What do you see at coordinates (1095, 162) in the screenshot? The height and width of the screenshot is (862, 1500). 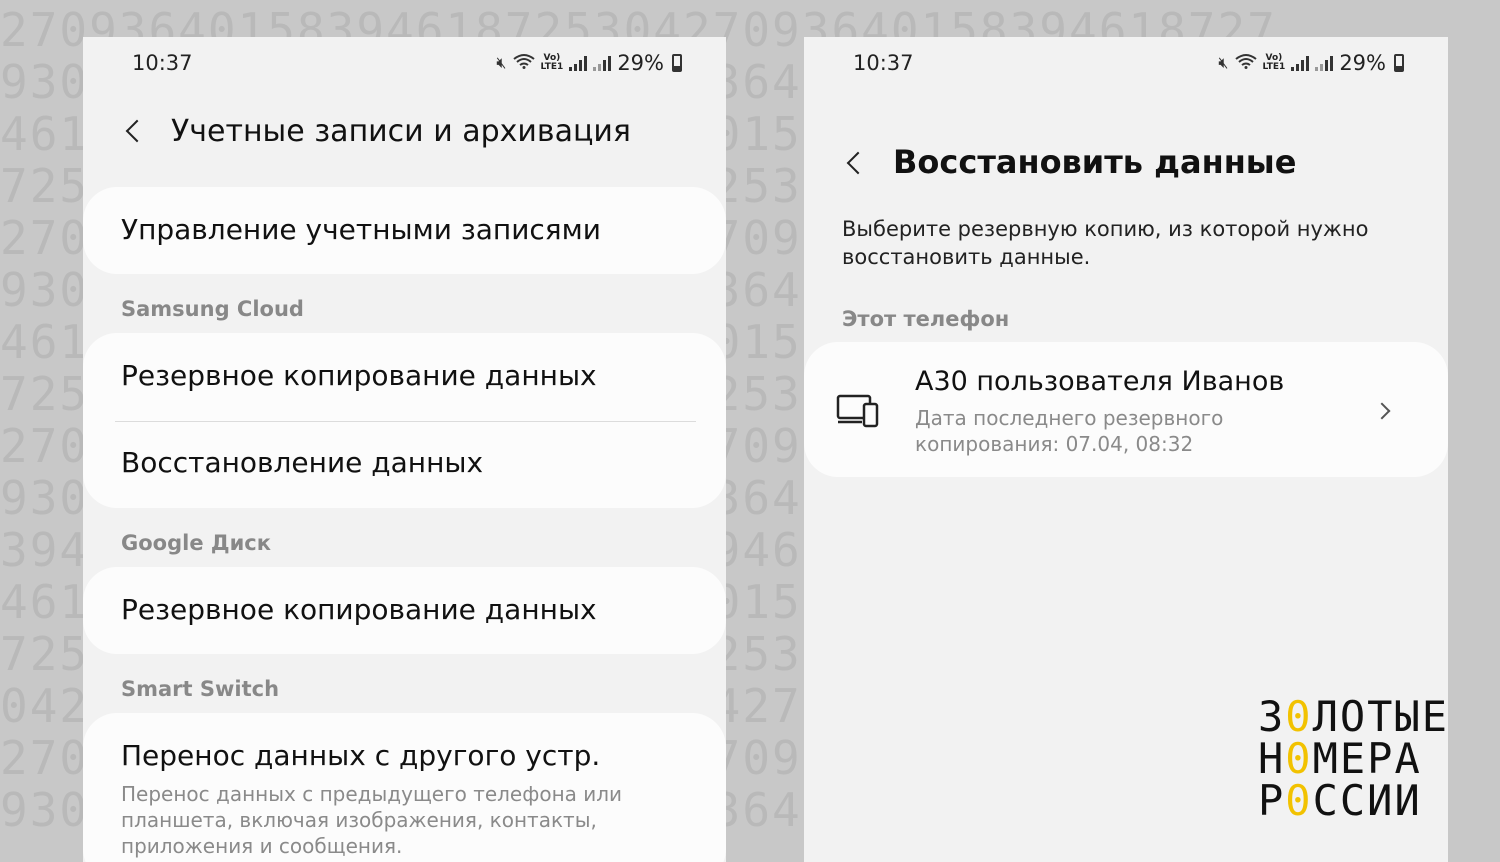 I see `page-title: Восстановить данные` at bounding box center [1095, 162].